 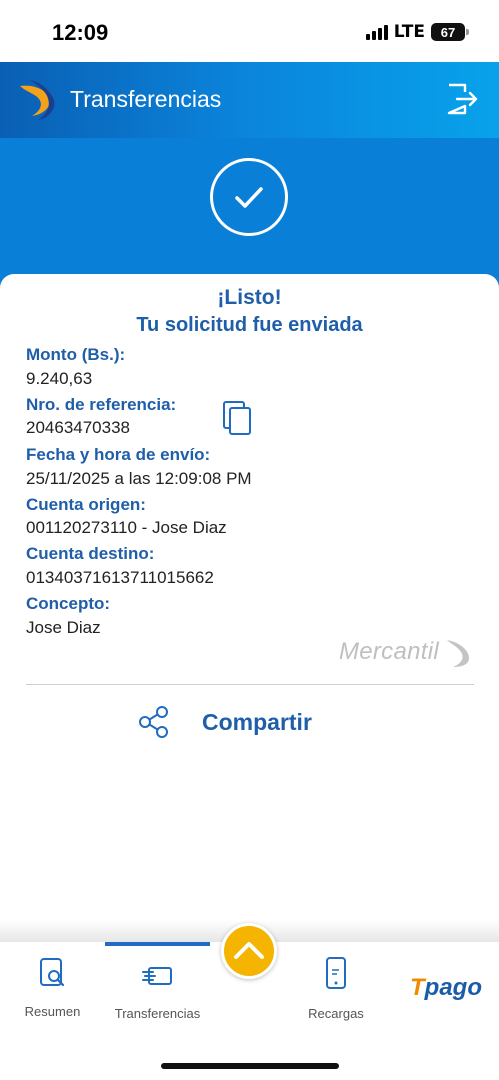 I want to click on reference-value: 20463470338, so click(x=78, y=427).